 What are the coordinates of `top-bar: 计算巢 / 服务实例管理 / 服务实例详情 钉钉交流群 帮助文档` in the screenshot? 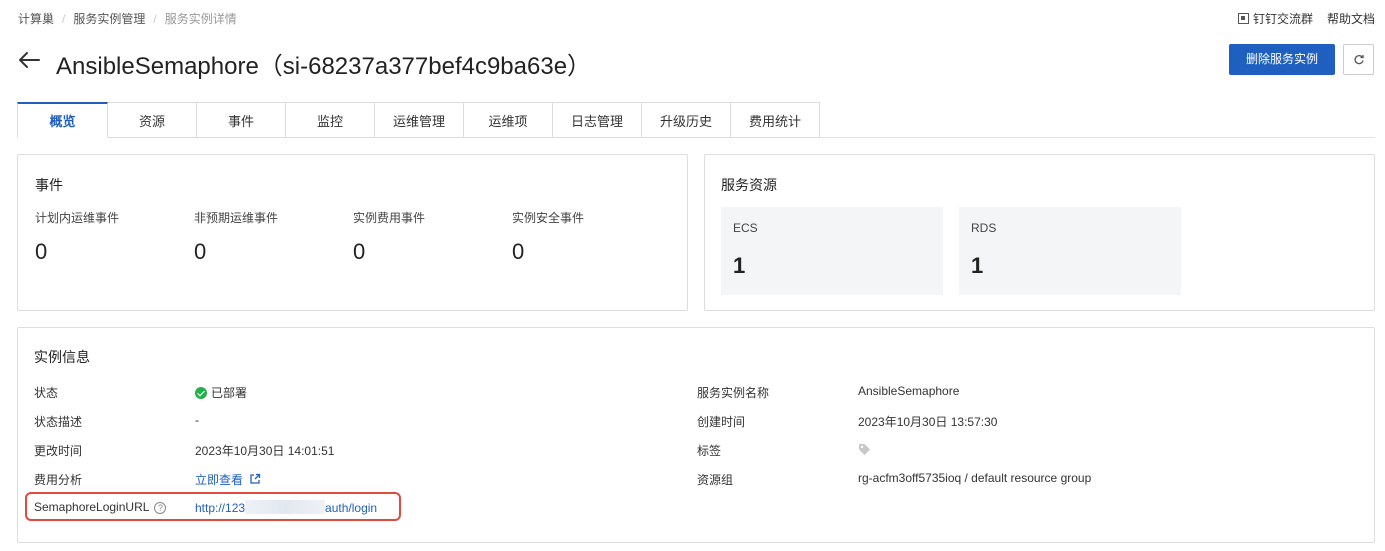 It's located at (692, 18).